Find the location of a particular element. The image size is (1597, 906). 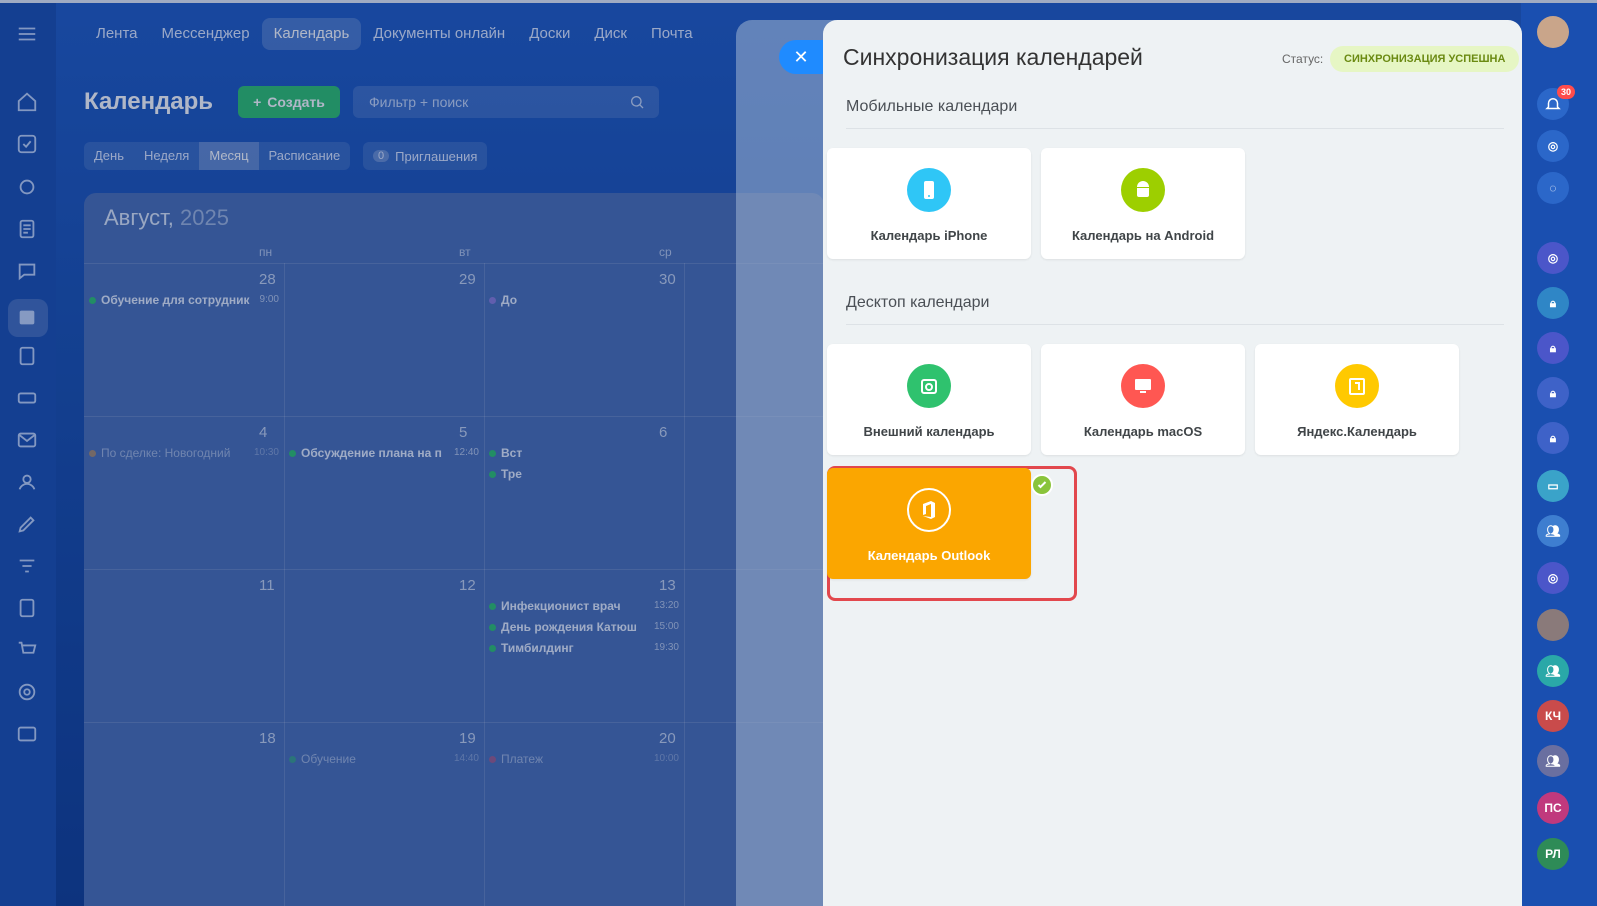

group-icon-3: 👥︎ is located at coordinates (1553, 761).